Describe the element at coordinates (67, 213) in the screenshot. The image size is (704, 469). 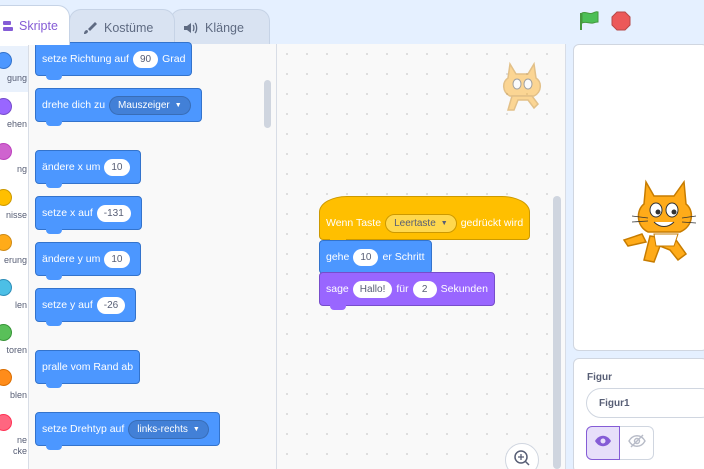
I see `block-text: setze x auf` at that location.